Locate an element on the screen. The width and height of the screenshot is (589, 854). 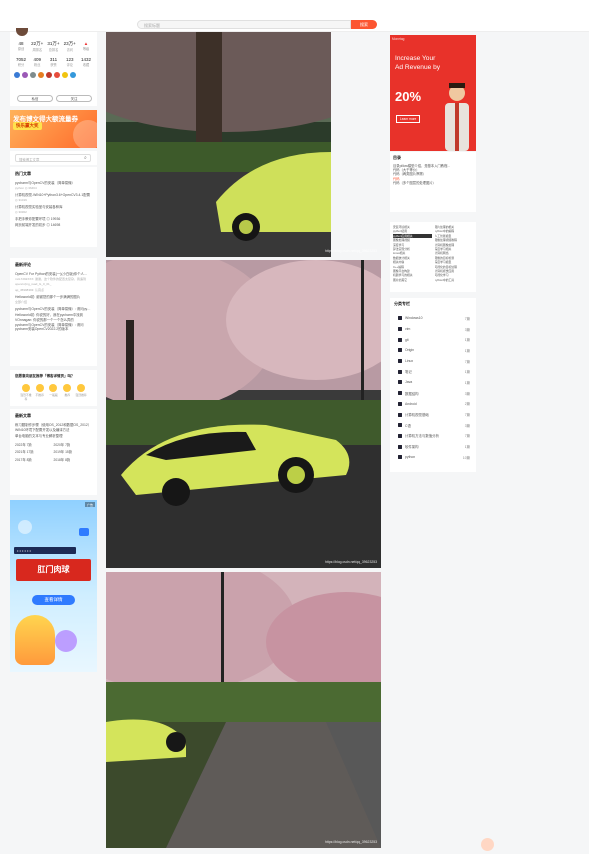
left-ad: 广告 • • • • • • 肛门肉球 查看详情 is located at coordinates (53, 586).